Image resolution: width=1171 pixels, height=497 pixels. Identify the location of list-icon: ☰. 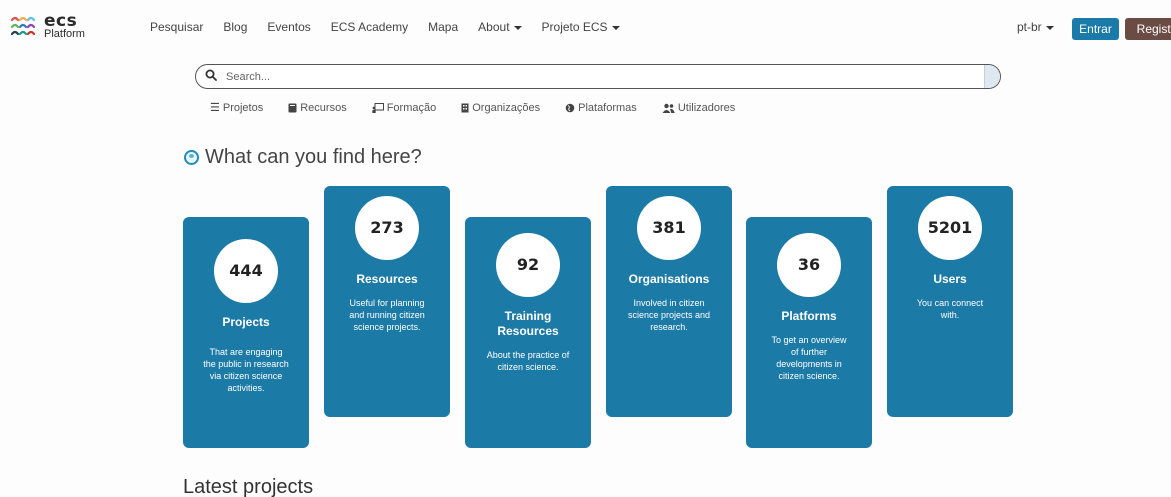
(215, 108).